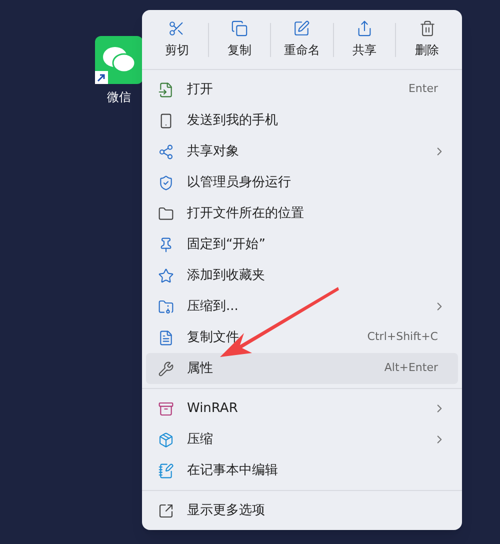  What do you see at coordinates (166, 368) in the screenshot?
I see `wrench-icon` at bounding box center [166, 368].